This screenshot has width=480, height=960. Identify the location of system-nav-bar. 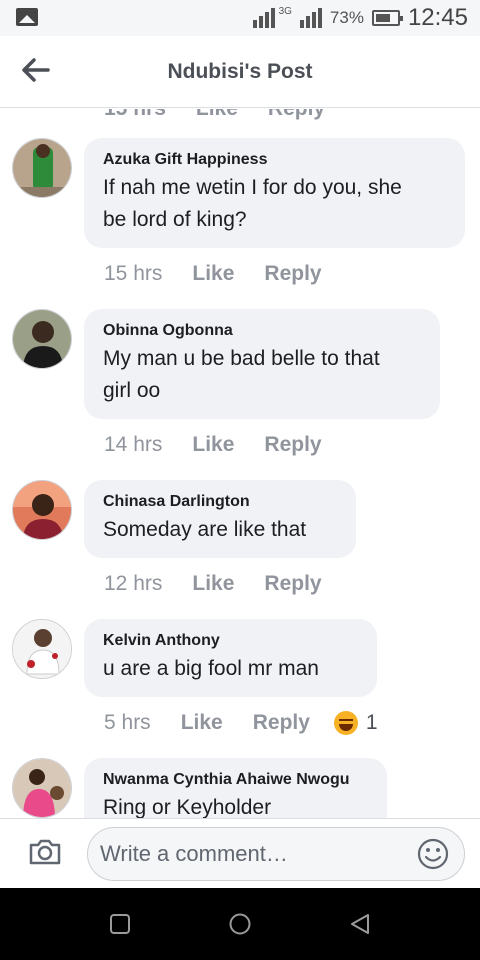
(240, 924).